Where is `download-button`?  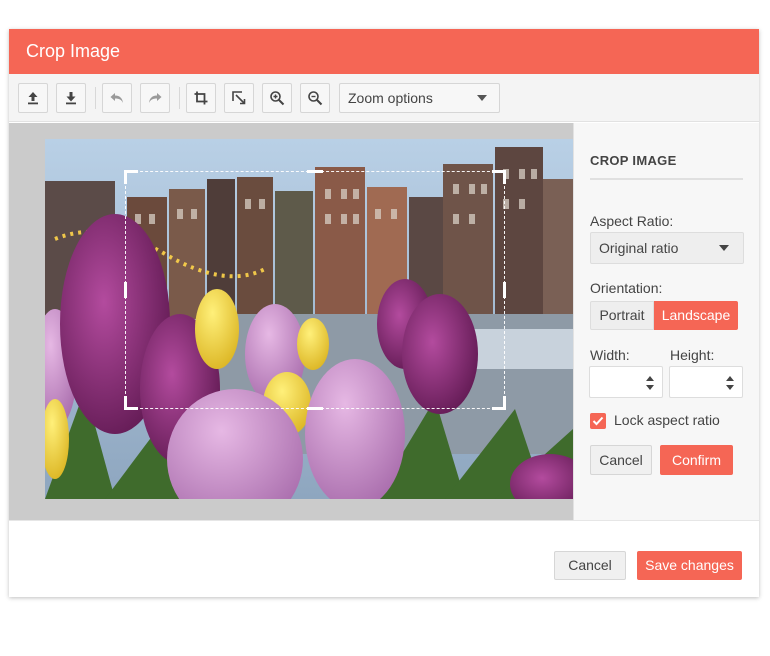 download-button is located at coordinates (71, 98).